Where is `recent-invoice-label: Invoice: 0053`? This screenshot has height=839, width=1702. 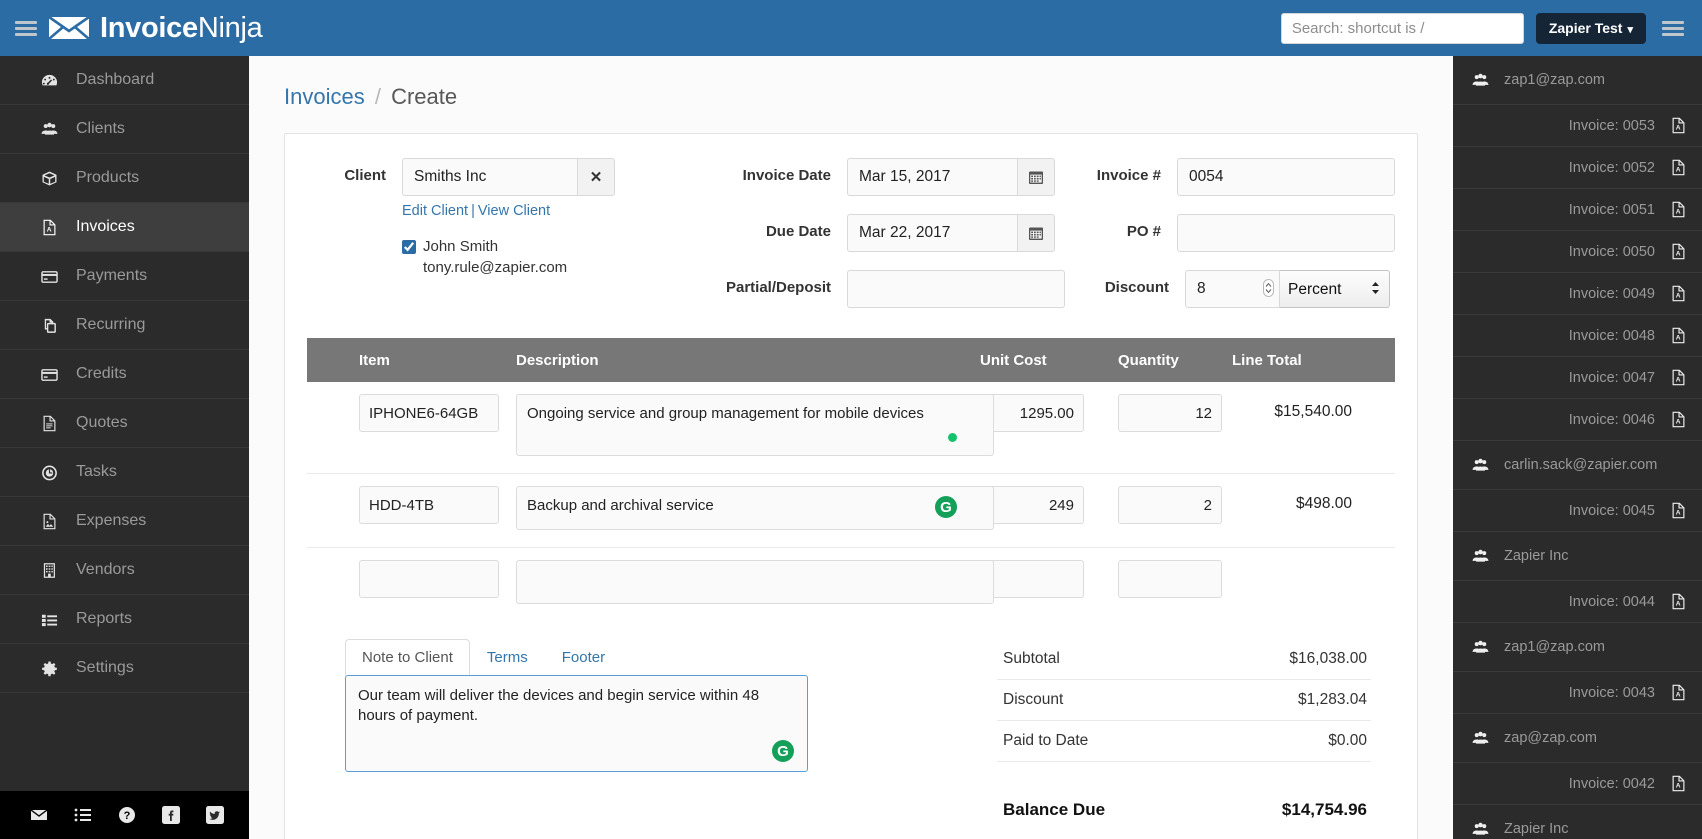 recent-invoice-label: Invoice: 0053 is located at coordinates (1611, 125).